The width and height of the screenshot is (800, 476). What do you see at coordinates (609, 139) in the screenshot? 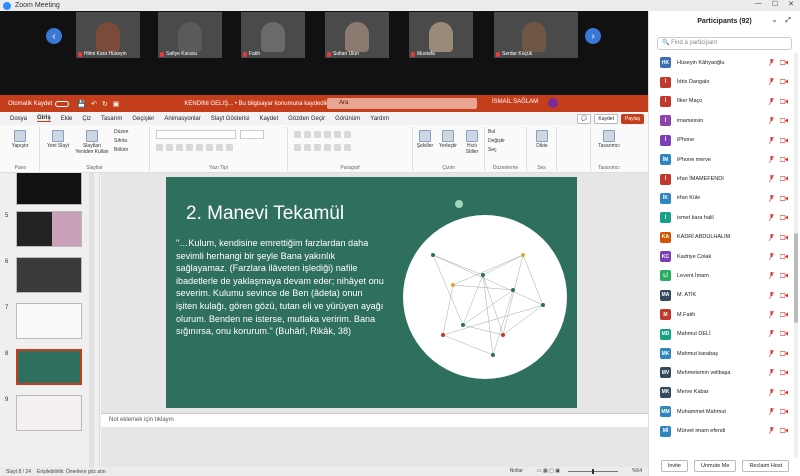
I see `designer-button: Tasarımcı` at bounding box center [609, 139].